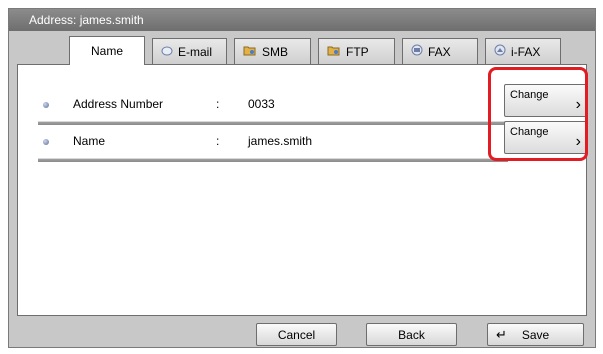  I want to click on tab-ftp-label: FTP, so click(357, 51).